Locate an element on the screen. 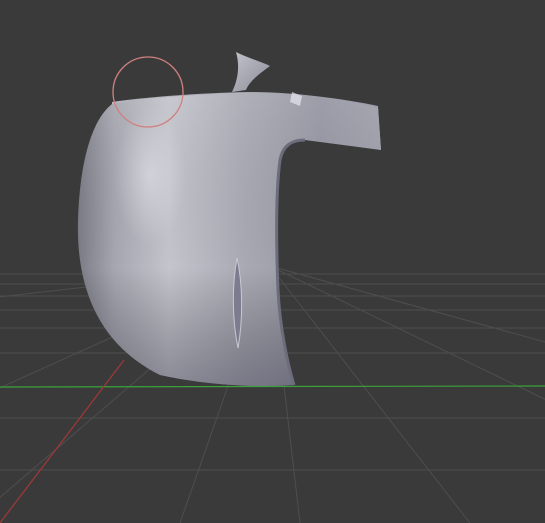 The image size is (545, 523). mesh-highlight is located at coordinates (150, 175).